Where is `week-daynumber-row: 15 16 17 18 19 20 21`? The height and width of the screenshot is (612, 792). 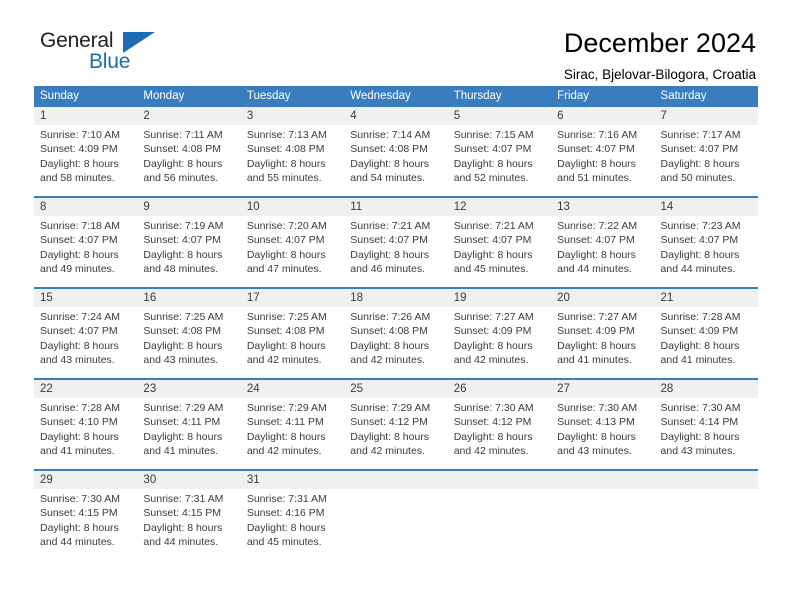
week-daynumber-row: 15 16 17 18 19 20 21 is located at coordinates (396, 298).